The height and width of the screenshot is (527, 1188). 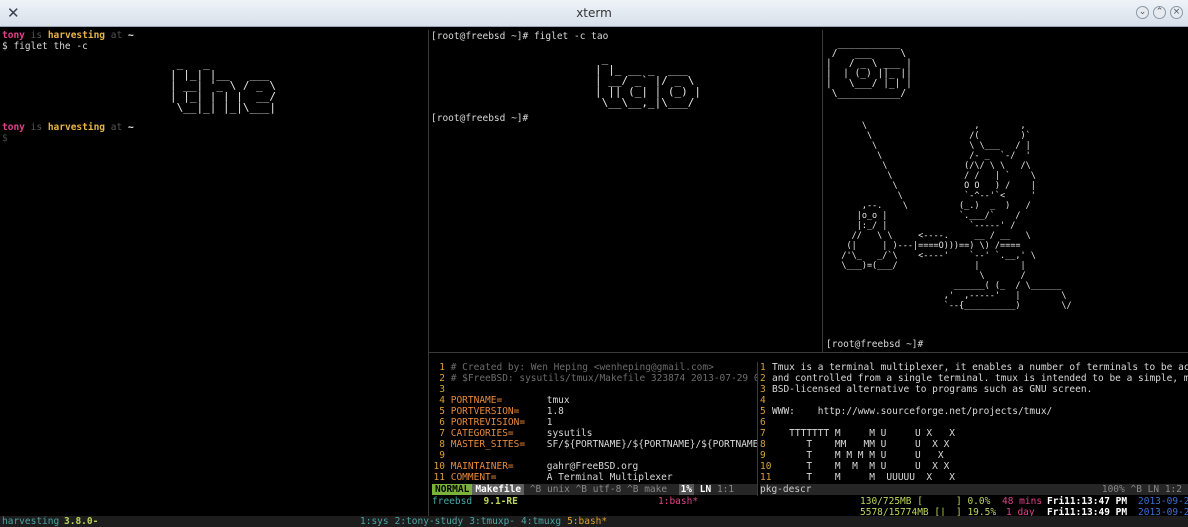 What do you see at coordinates (45, 46) in the screenshot?
I see `command-line: $ figlet the -c` at bounding box center [45, 46].